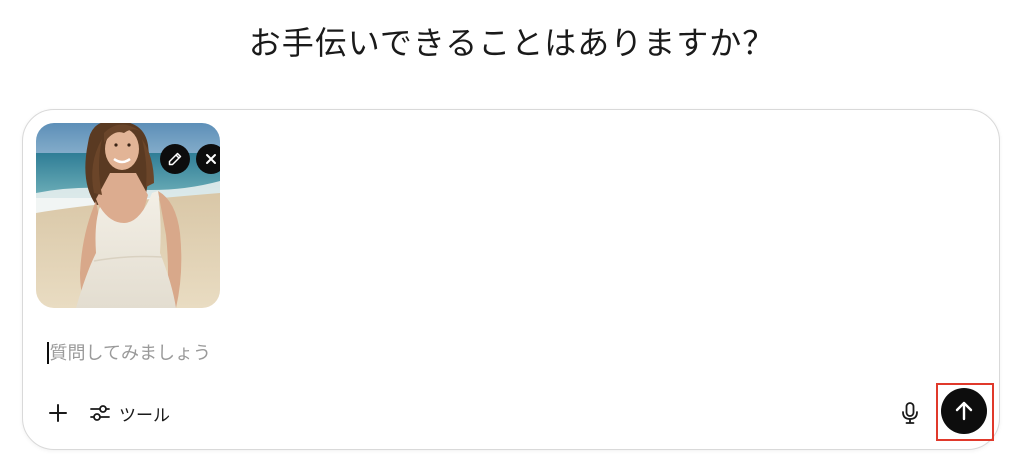 The image size is (1024, 473). I want to click on sliders-icon, so click(100, 413).